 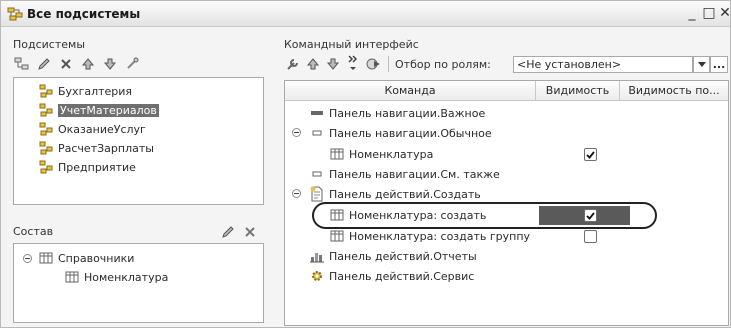 What do you see at coordinates (317, 113) in the screenshot?
I see `nav-panel-important-icon` at bounding box center [317, 113].